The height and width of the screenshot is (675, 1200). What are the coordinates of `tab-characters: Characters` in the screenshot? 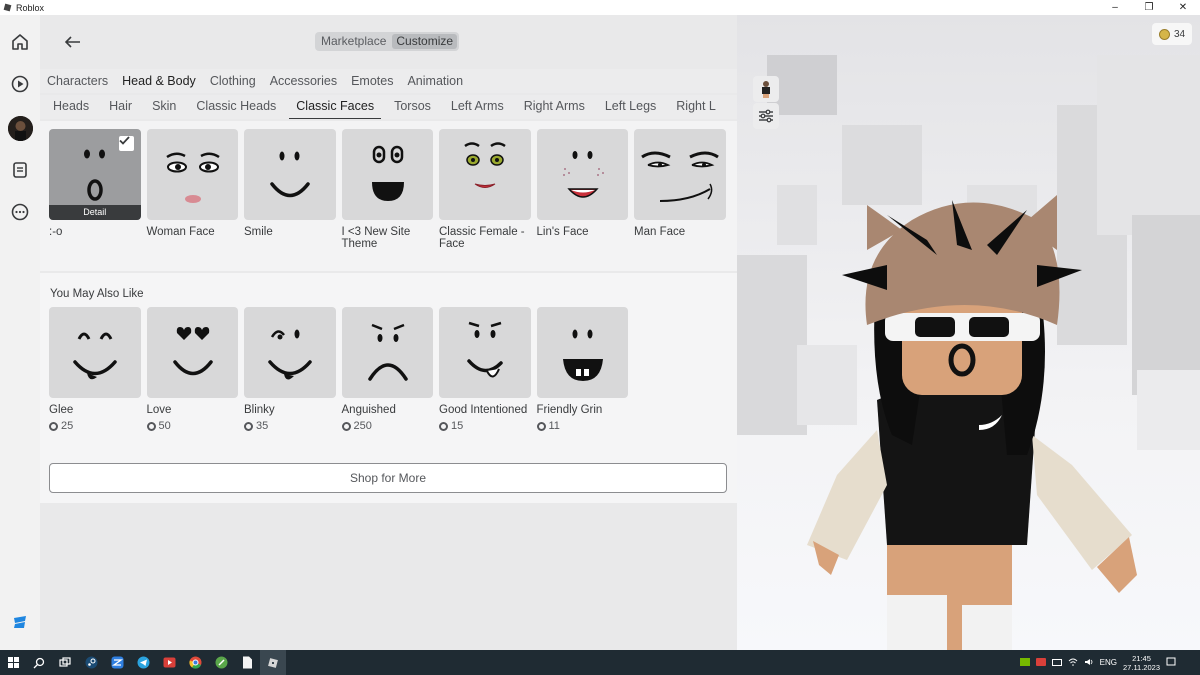 It's located at (77, 81).